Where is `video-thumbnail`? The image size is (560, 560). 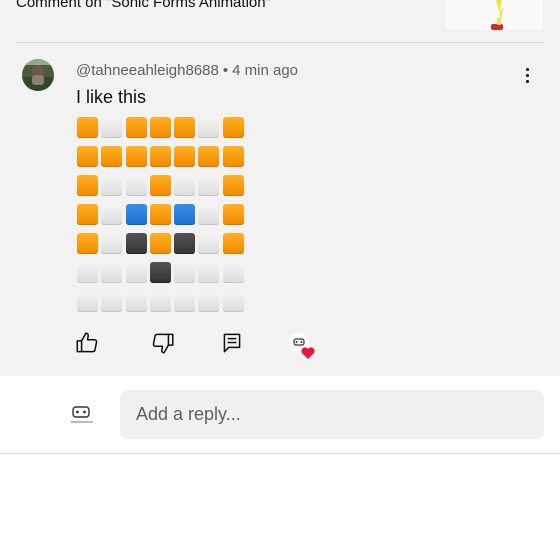
video-thumbnail is located at coordinates (494, 15).